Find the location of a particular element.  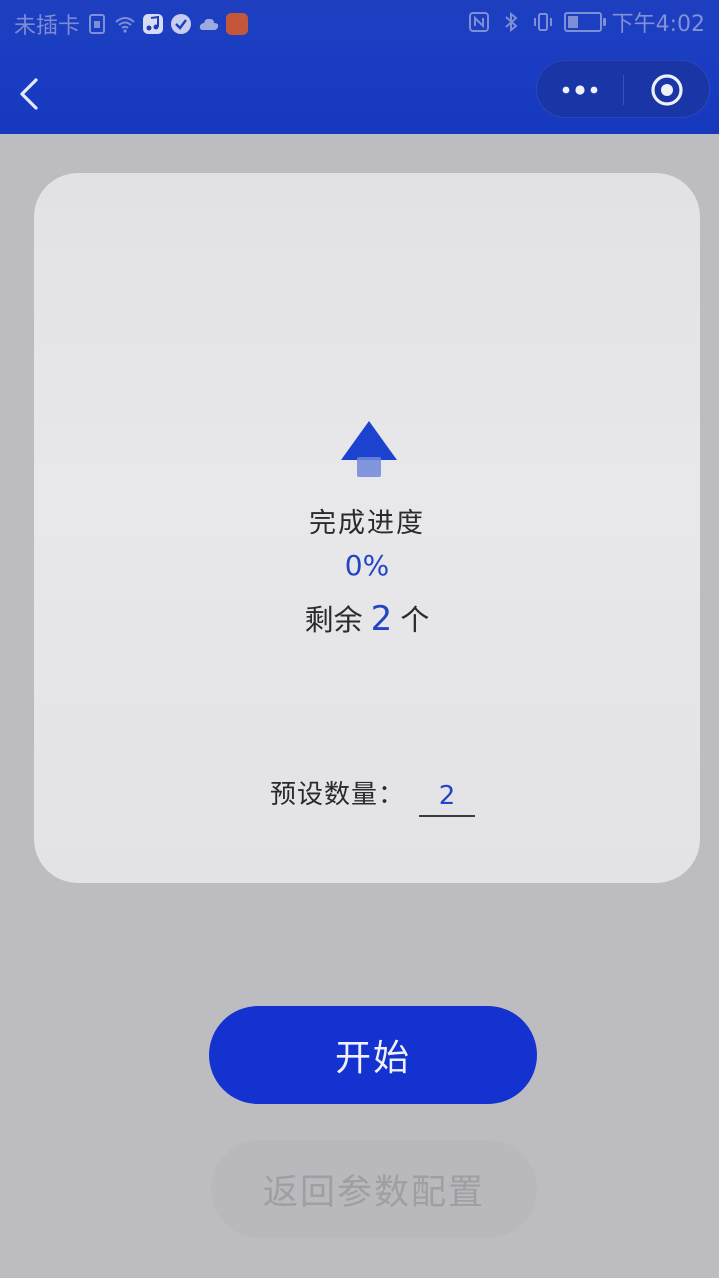

app-header: 未插卡 下午4:02 is located at coordinates (359, 67).